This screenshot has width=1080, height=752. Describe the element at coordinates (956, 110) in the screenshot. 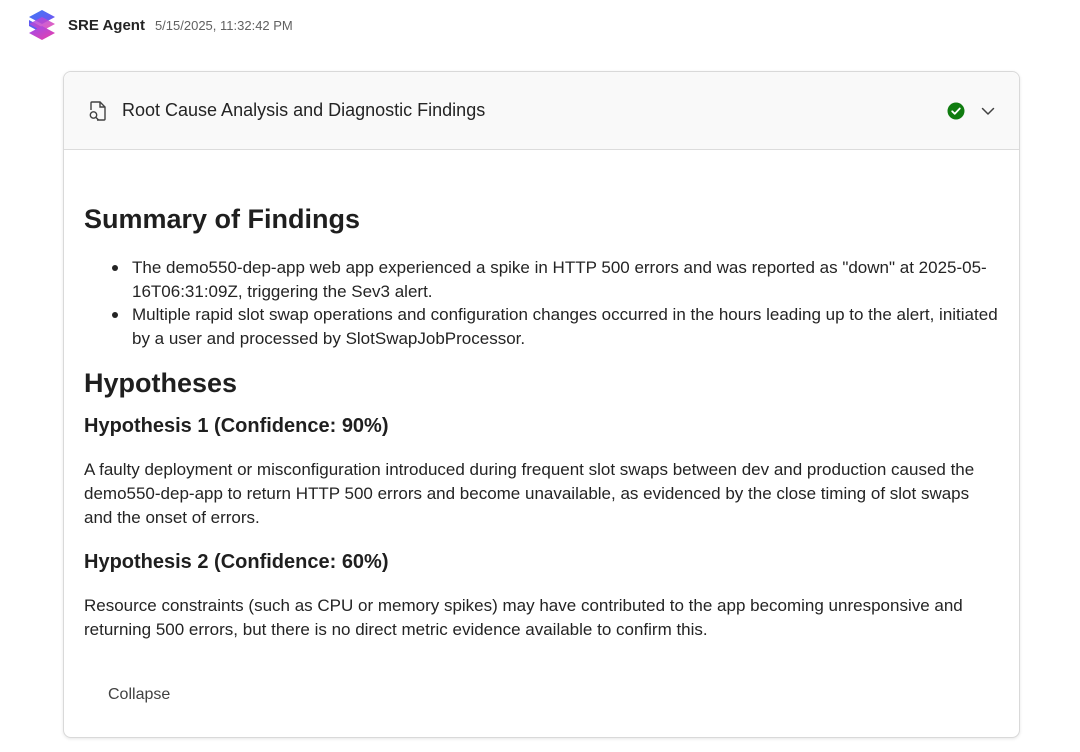

I see `check-circle-icon` at that location.